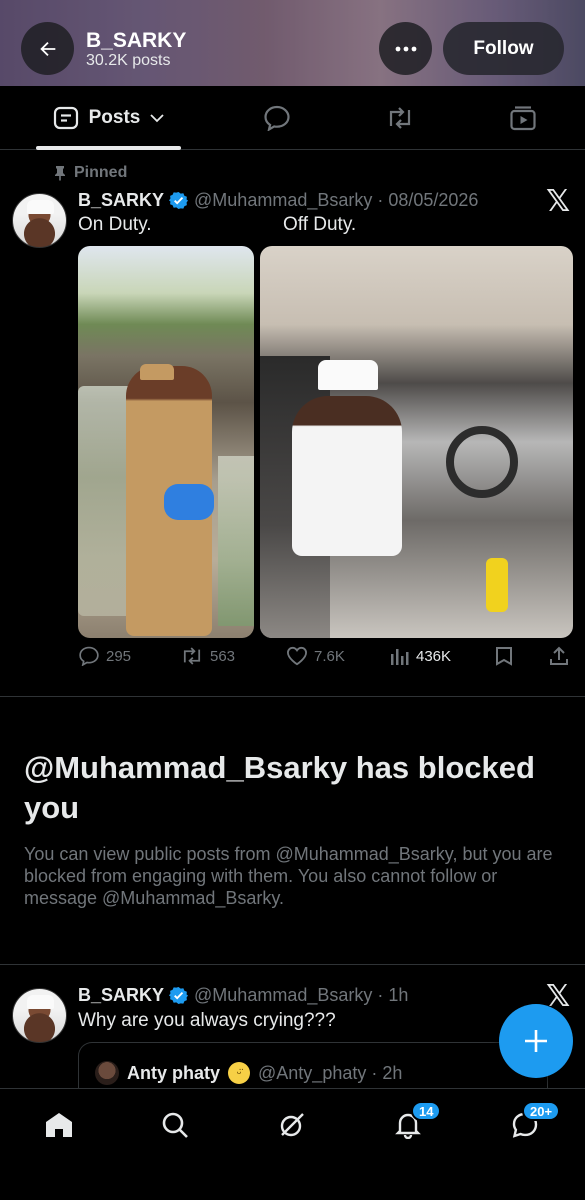  What do you see at coordinates (207, 656) in the screenshot?
I see `repost-button: 563` at bounding box center [207, 656].